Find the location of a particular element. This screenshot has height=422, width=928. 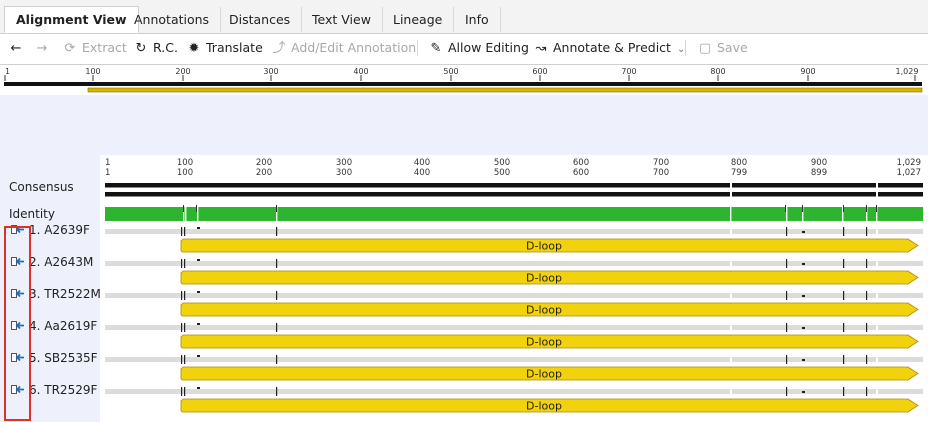

sequence-name: 1. A2639F is located at coordinates (59, 230).